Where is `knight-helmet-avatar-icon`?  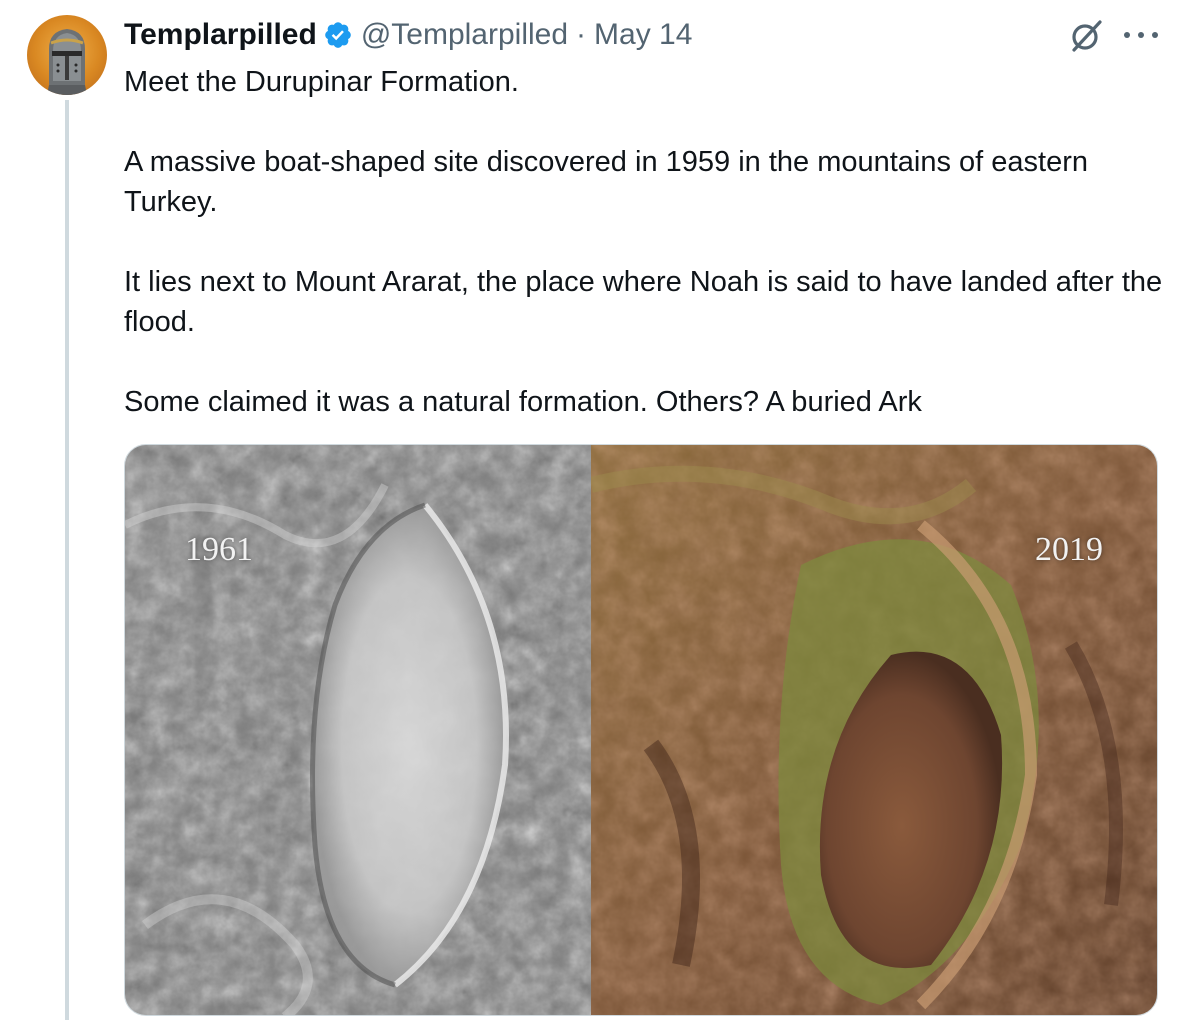
knight-helmet-avatar-icon is located at coordinates (67, 62).